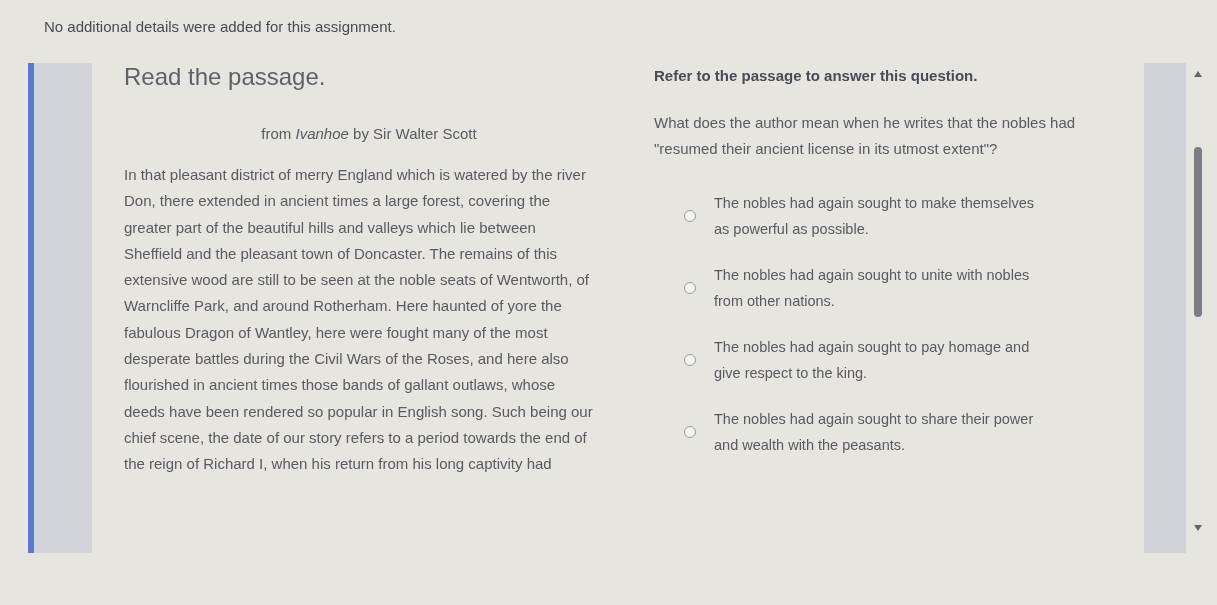 The width and height of the screenshot is (1217, 605). Describe the element at coordinates (369, 133) in the screenshot. I see `passage-source: from Ivanhoe by Sir Walter Scott` at that location.